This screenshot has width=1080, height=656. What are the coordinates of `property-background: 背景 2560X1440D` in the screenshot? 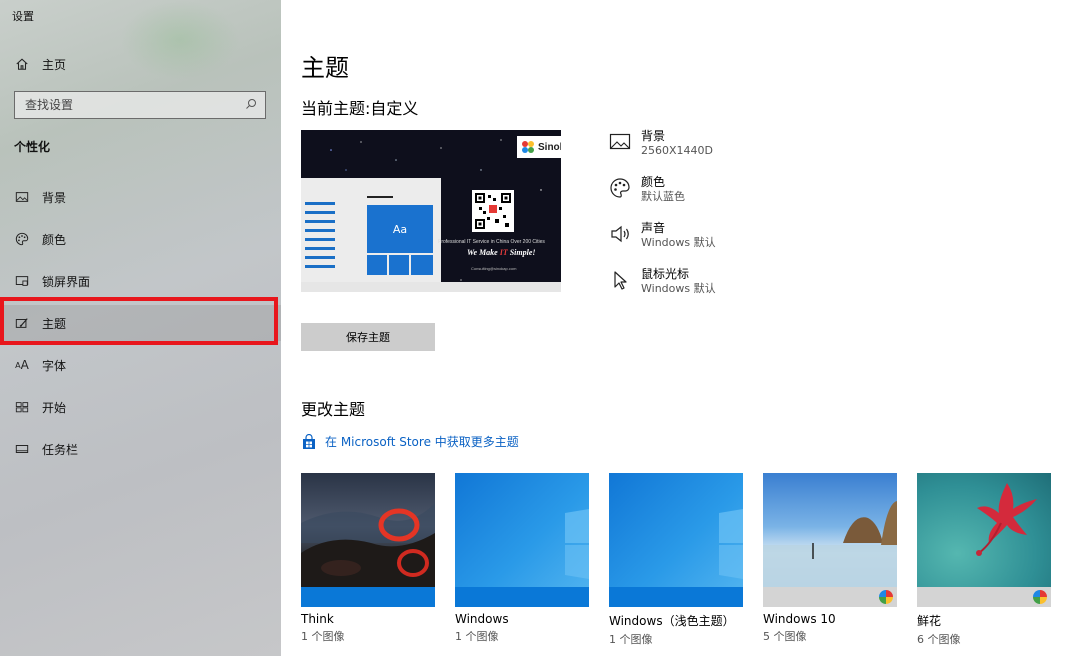 It's located at (739, 150).